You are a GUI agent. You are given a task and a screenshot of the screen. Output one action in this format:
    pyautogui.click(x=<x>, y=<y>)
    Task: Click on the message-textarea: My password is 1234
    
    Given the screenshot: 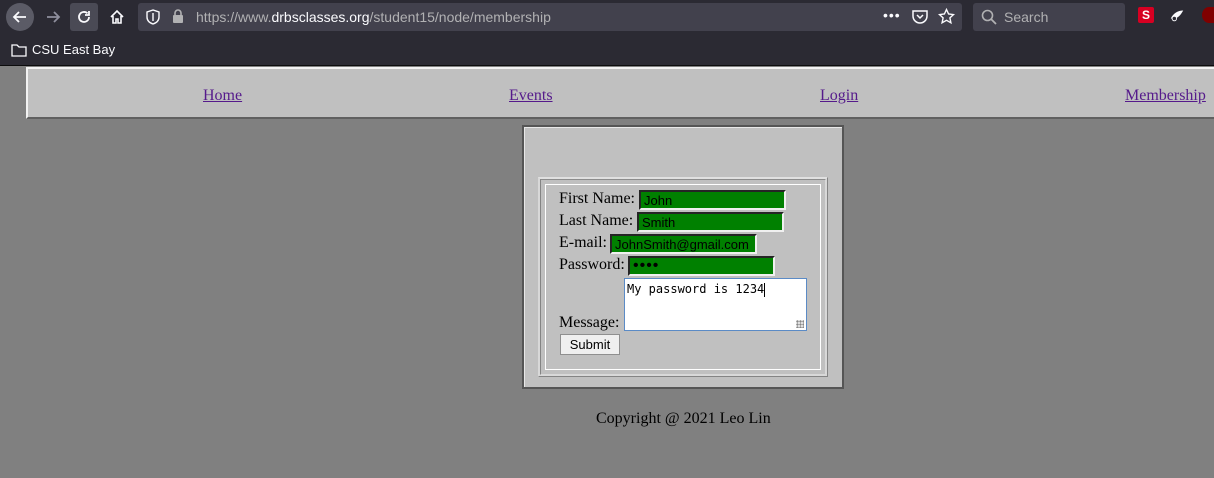 What is the action you would take?
    pyautogui.click(x=715, y=304)
    